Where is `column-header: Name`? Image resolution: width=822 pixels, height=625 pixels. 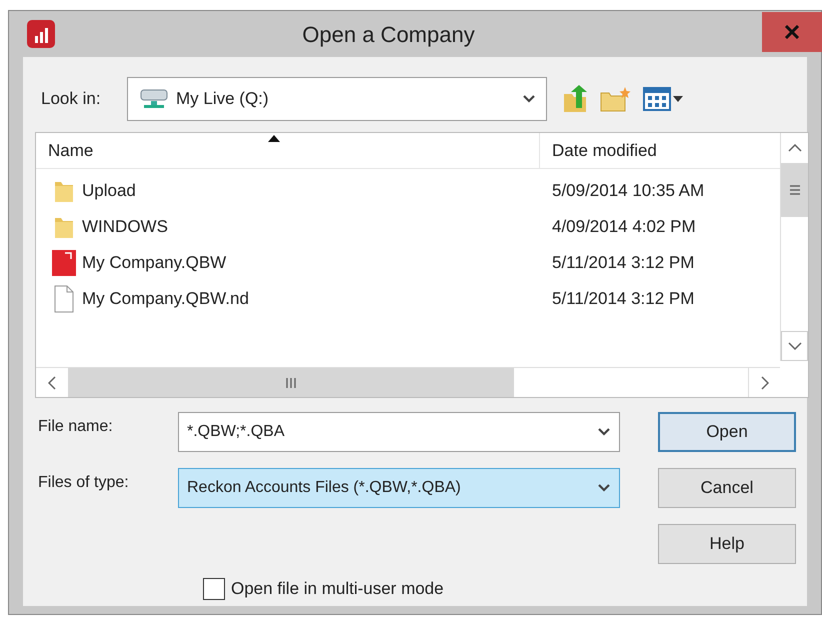
column-header: Name is located at coordinates (288, 150).